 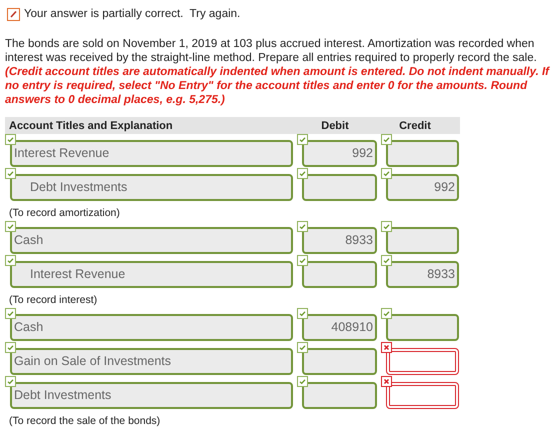 I want to click on debit-field: 408910, so click(x=339, y=328).